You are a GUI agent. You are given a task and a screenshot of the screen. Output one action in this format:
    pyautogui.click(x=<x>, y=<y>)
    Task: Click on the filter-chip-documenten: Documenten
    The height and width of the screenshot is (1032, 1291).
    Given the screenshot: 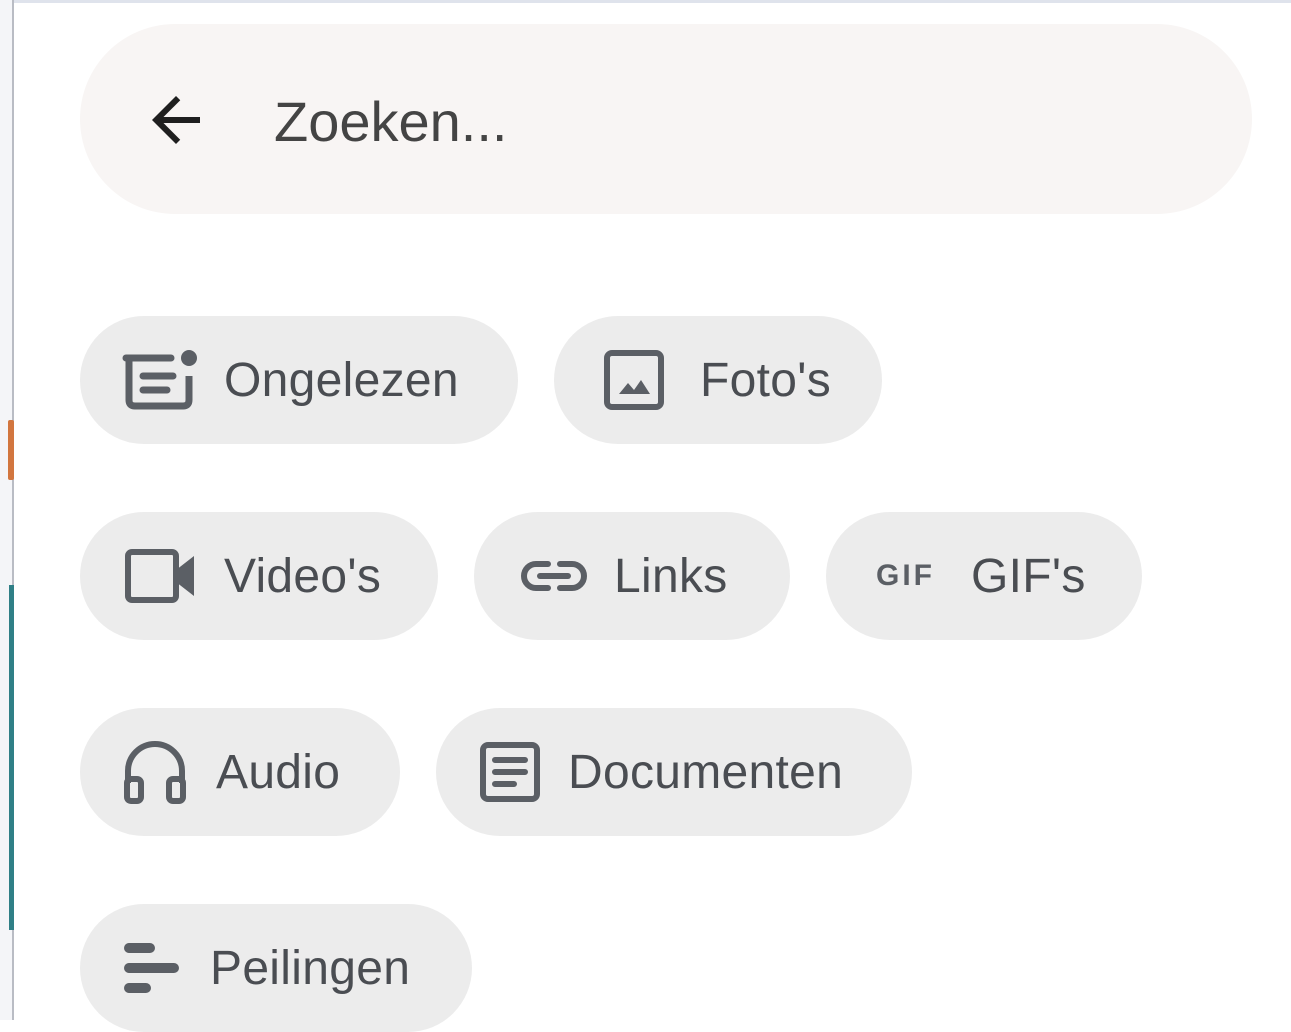 What is the action you would take?
    pyautogui.click(x=674, y=772)
    